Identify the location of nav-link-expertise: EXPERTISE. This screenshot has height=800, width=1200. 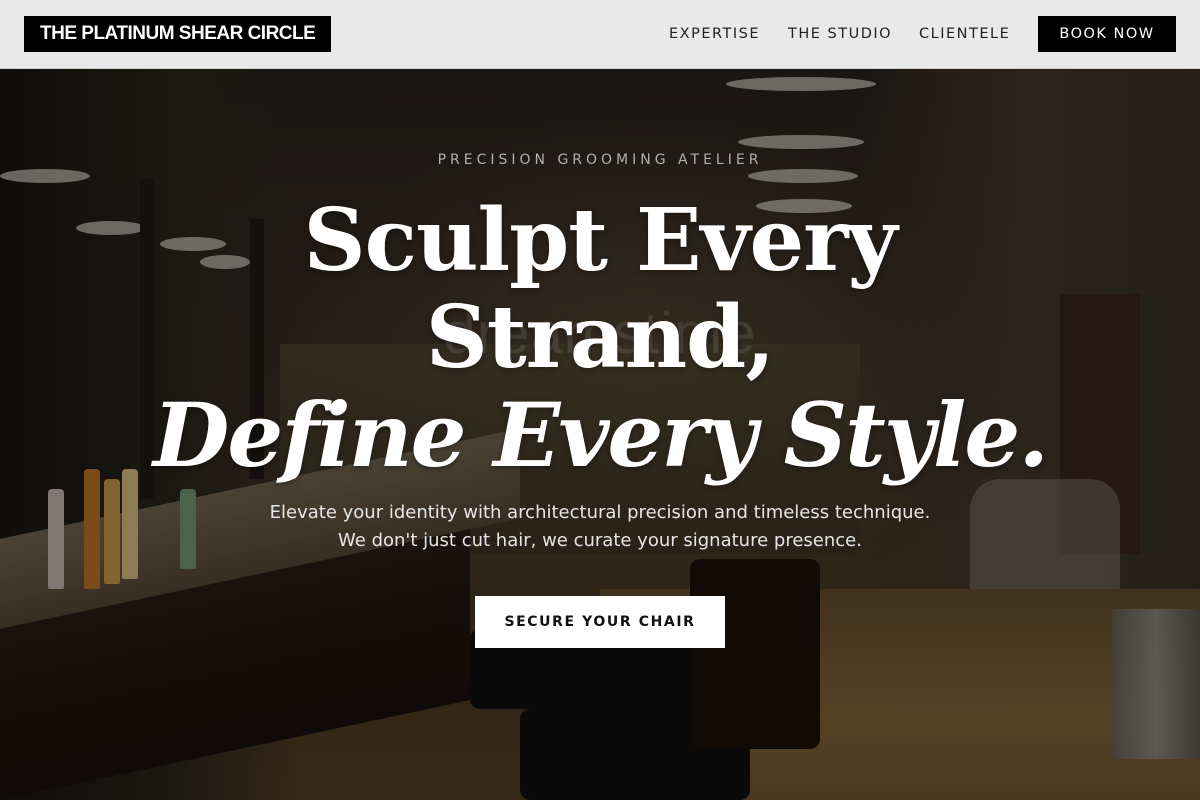
(714, 34).